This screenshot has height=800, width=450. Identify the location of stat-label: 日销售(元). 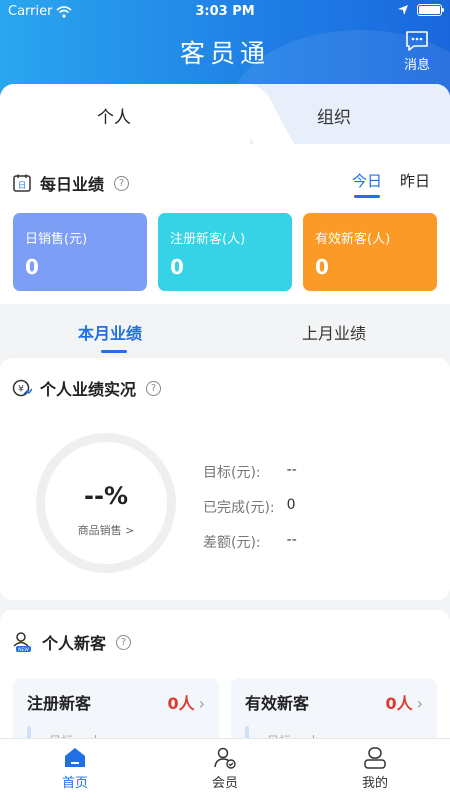
(56, 239).